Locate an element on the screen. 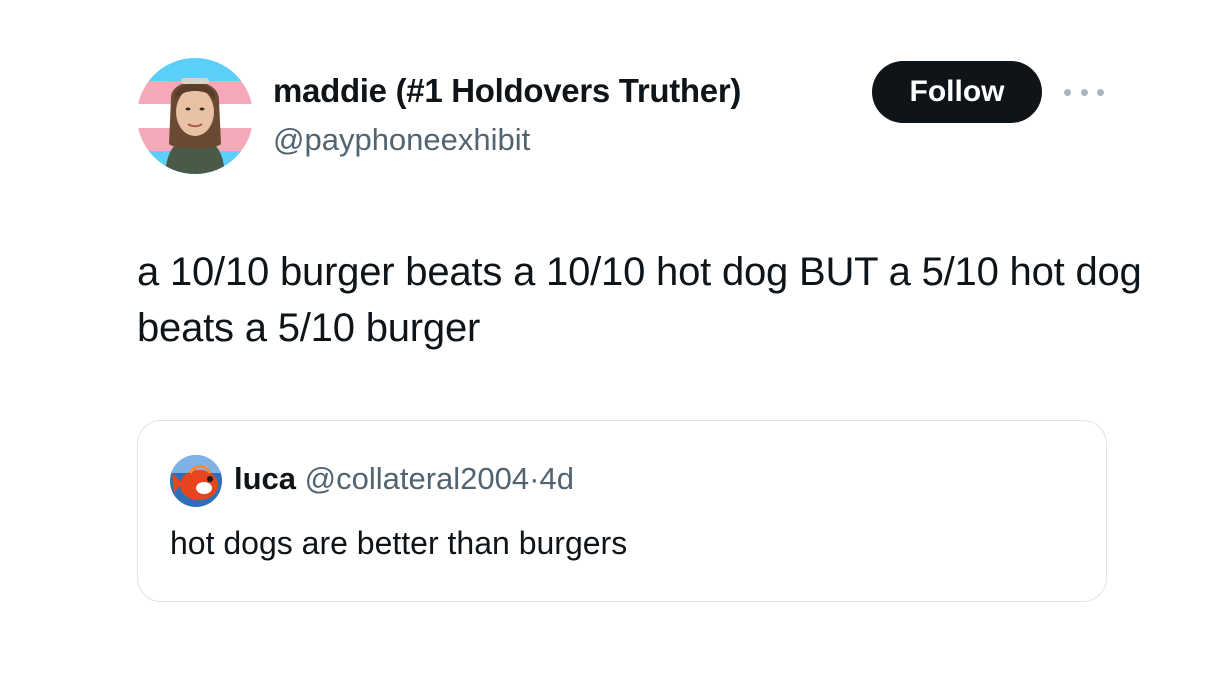 This screenshot has width=1228, height=674. author-display-name: maddie (#1 Holdovers Truther) is located at coordinates (507, 91).